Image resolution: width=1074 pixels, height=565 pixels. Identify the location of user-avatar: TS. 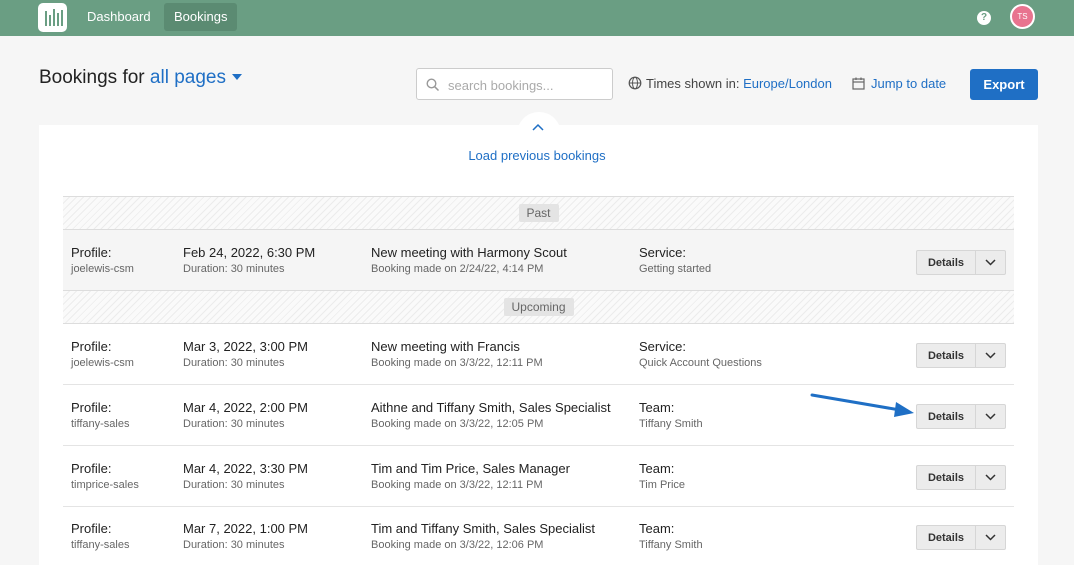
(1022, 16).